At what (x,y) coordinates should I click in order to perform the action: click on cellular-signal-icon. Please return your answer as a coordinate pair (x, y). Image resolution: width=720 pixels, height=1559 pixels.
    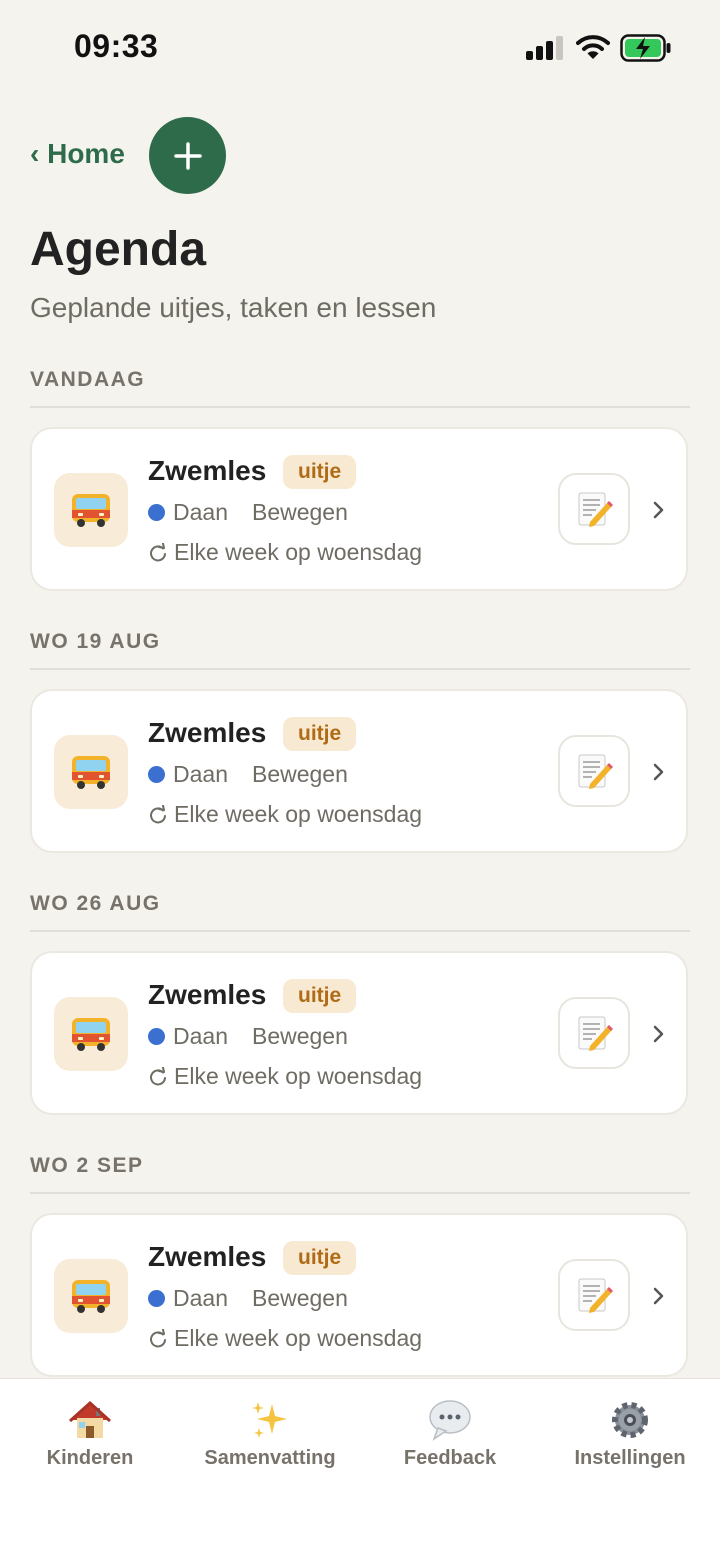
    Looking at the image, I should click on (544, 48).